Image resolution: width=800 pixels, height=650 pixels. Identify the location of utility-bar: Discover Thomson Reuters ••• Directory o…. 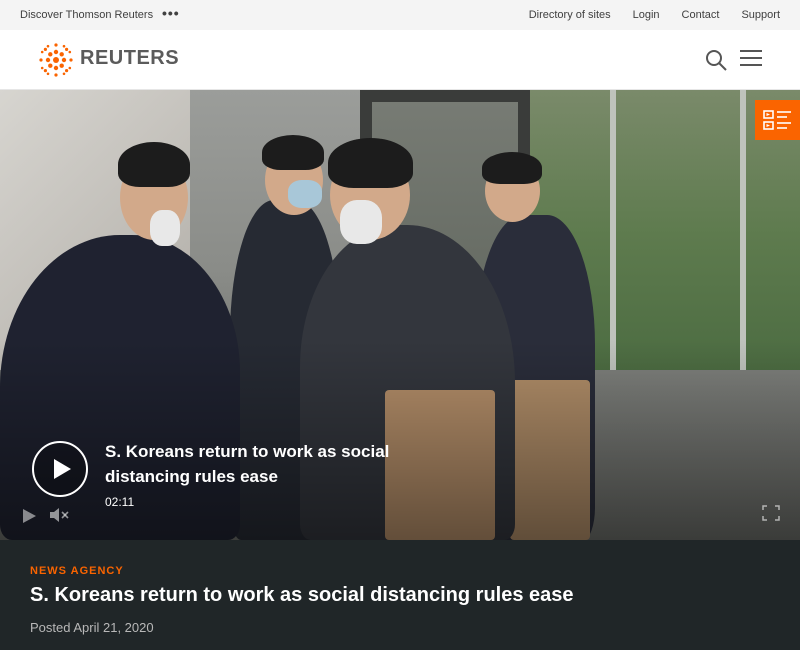
(400, 15).